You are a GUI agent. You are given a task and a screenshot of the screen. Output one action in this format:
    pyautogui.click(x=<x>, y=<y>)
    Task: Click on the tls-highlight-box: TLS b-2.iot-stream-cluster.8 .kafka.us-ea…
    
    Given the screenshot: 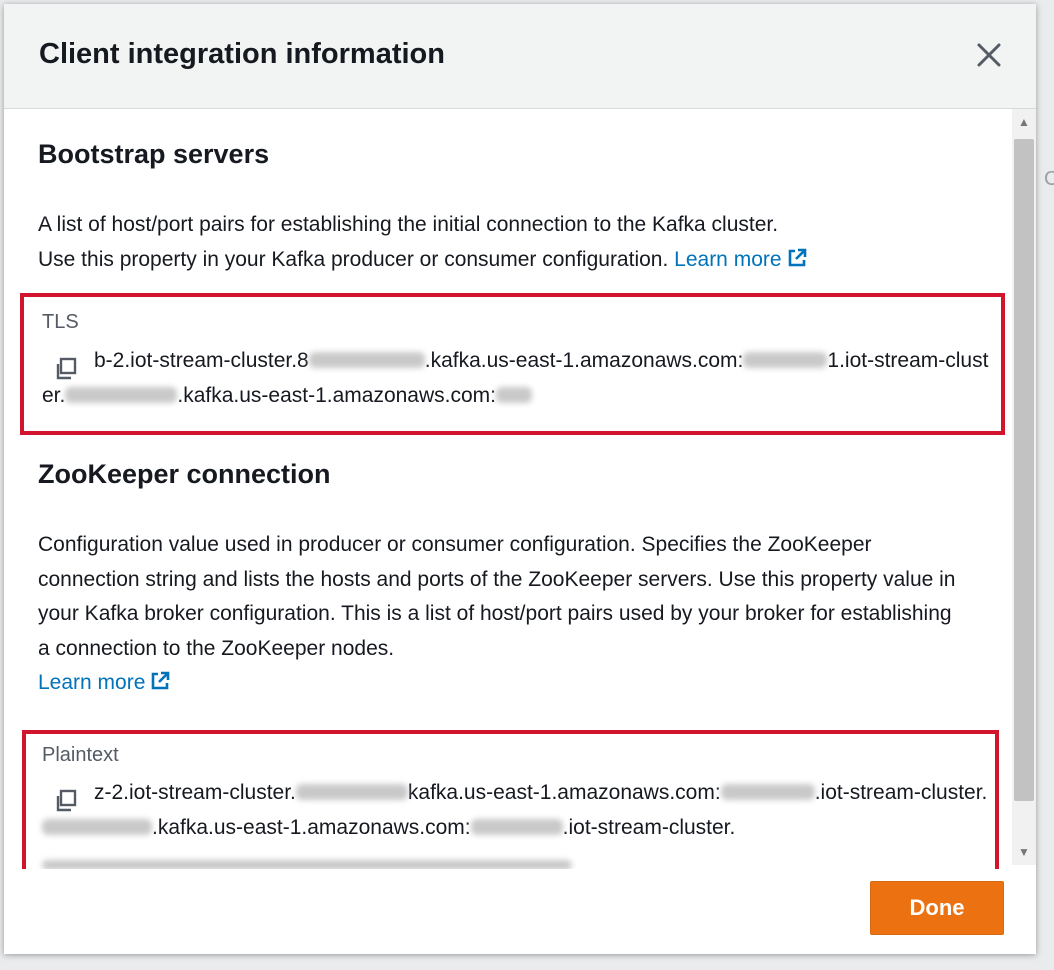 What is the action you would take?
    pyautogui.click(x=512, y=364)
    